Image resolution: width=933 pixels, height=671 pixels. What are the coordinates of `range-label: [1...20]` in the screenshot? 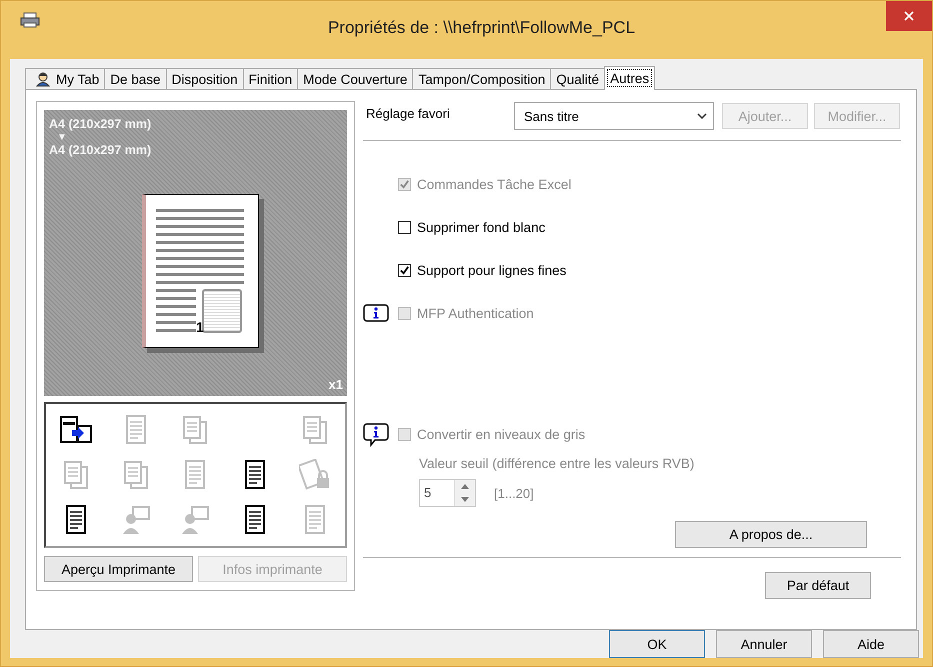 It's located at (514, 493).